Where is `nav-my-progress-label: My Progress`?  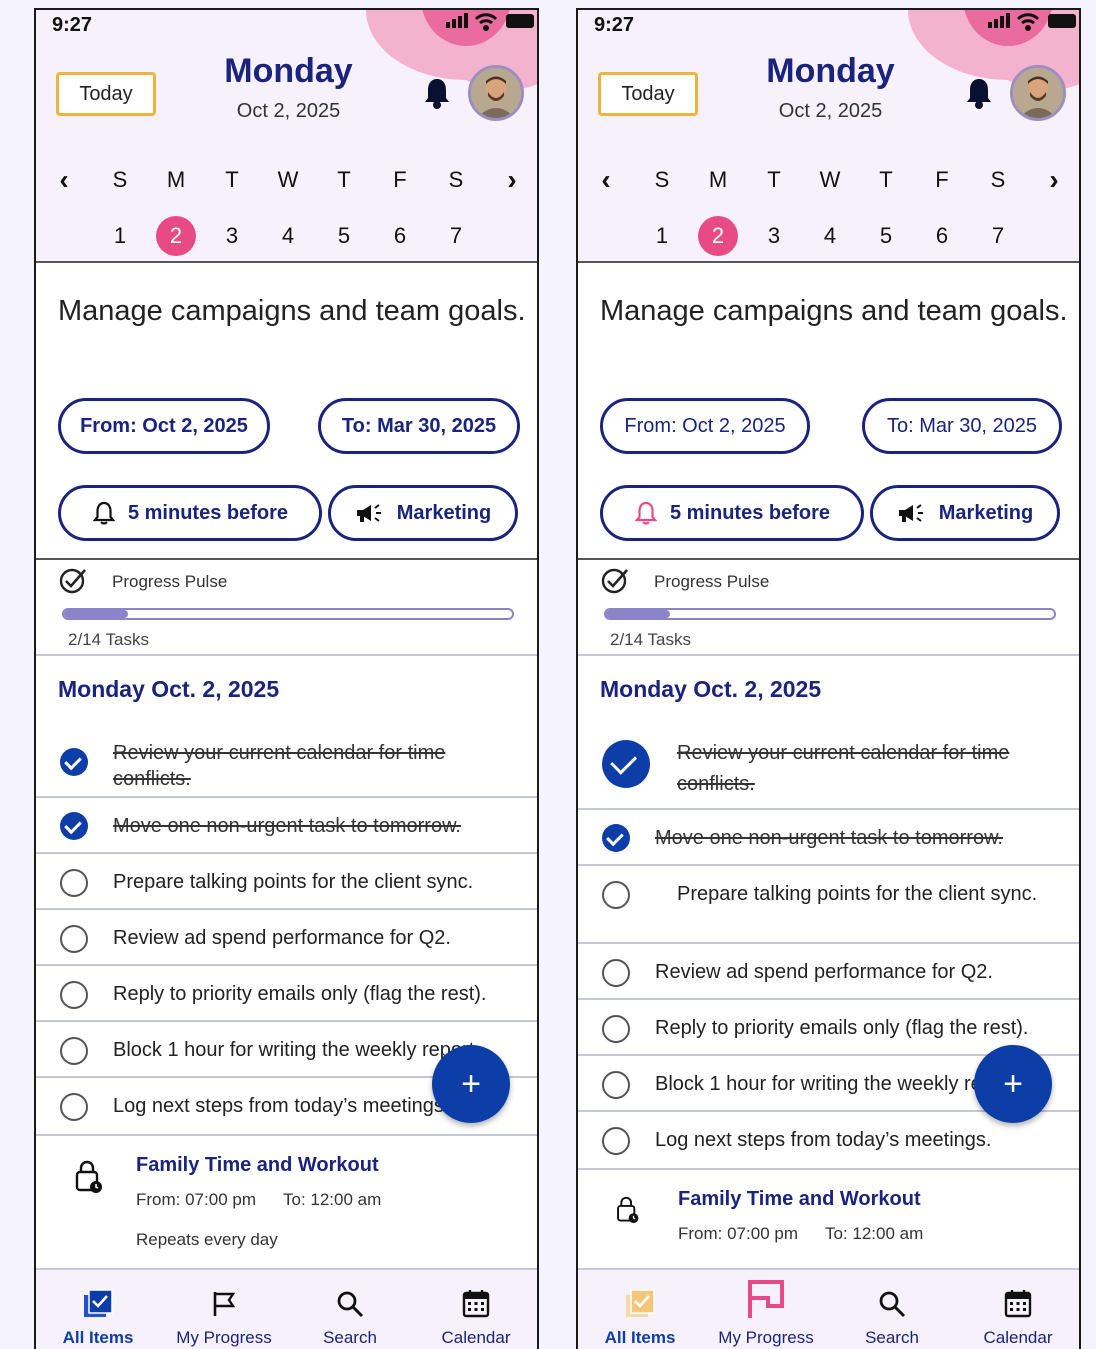 nav-my-progress-label: My Progress is located at coordinates (224, 1337).